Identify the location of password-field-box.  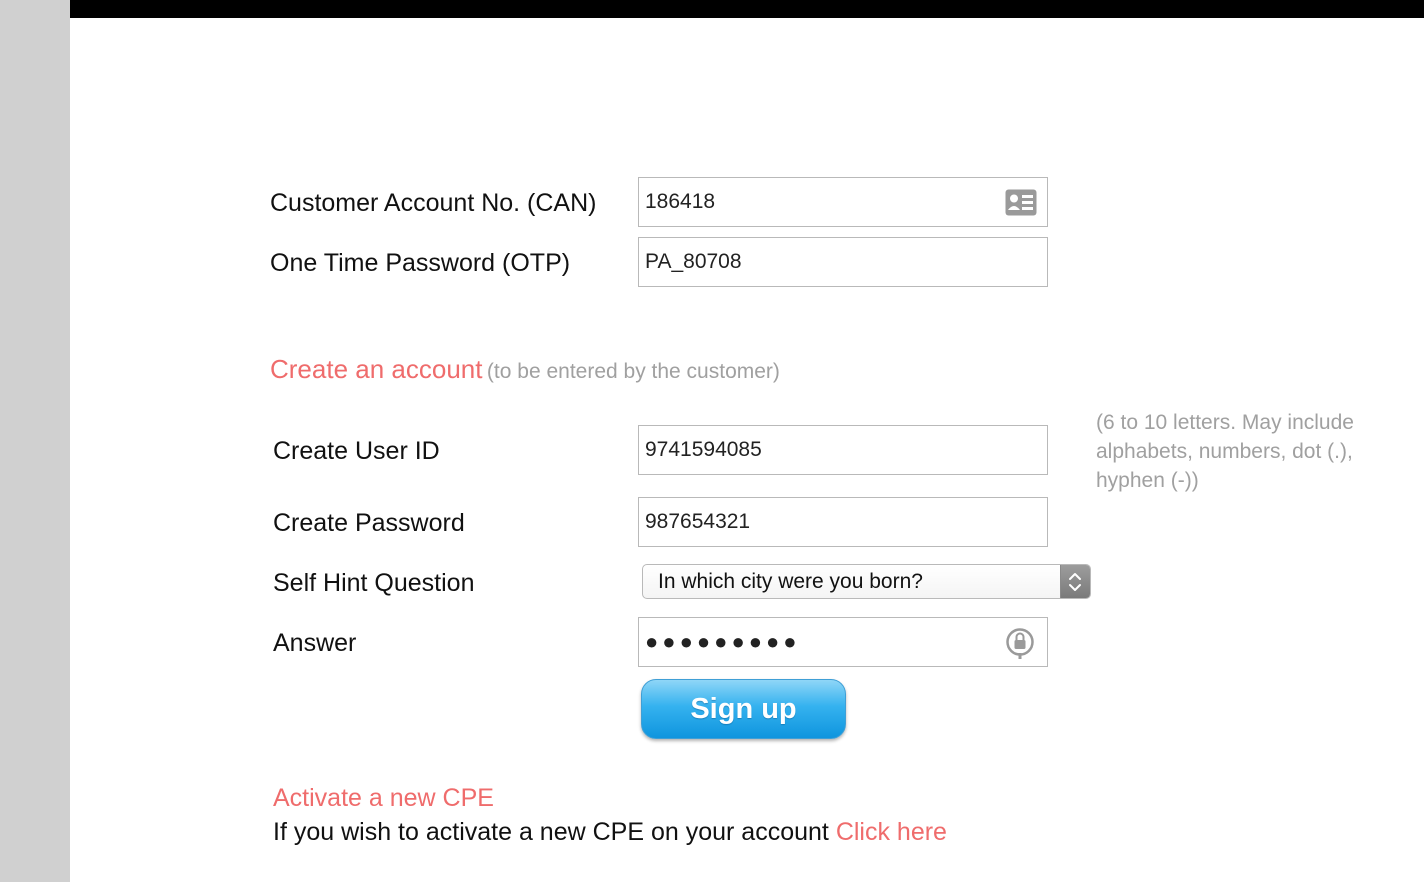
(843, 522).